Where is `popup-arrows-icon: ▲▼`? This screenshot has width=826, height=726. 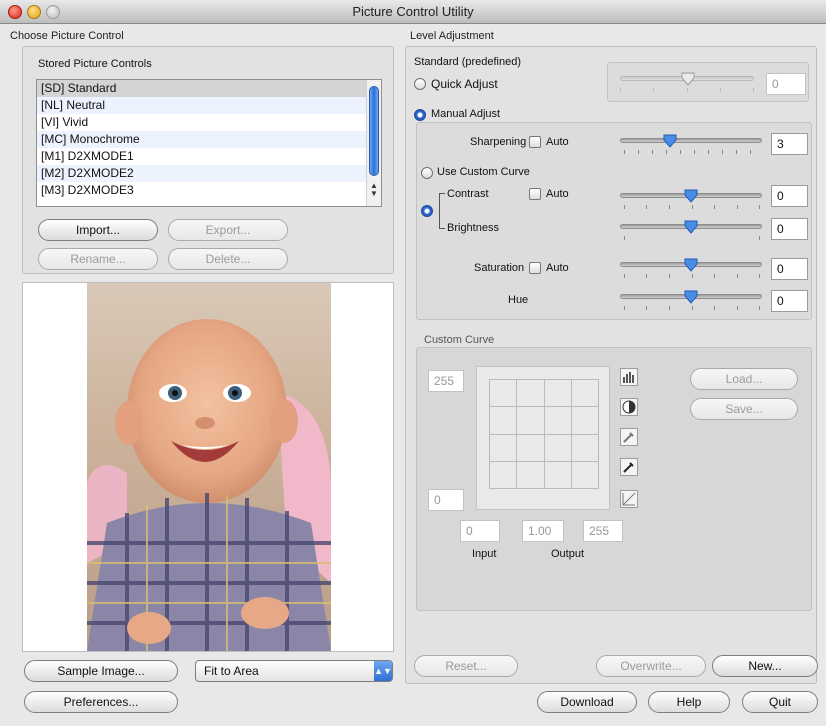
popup-arrows-icon: ▲▼ is located at coordinates (383, 671).